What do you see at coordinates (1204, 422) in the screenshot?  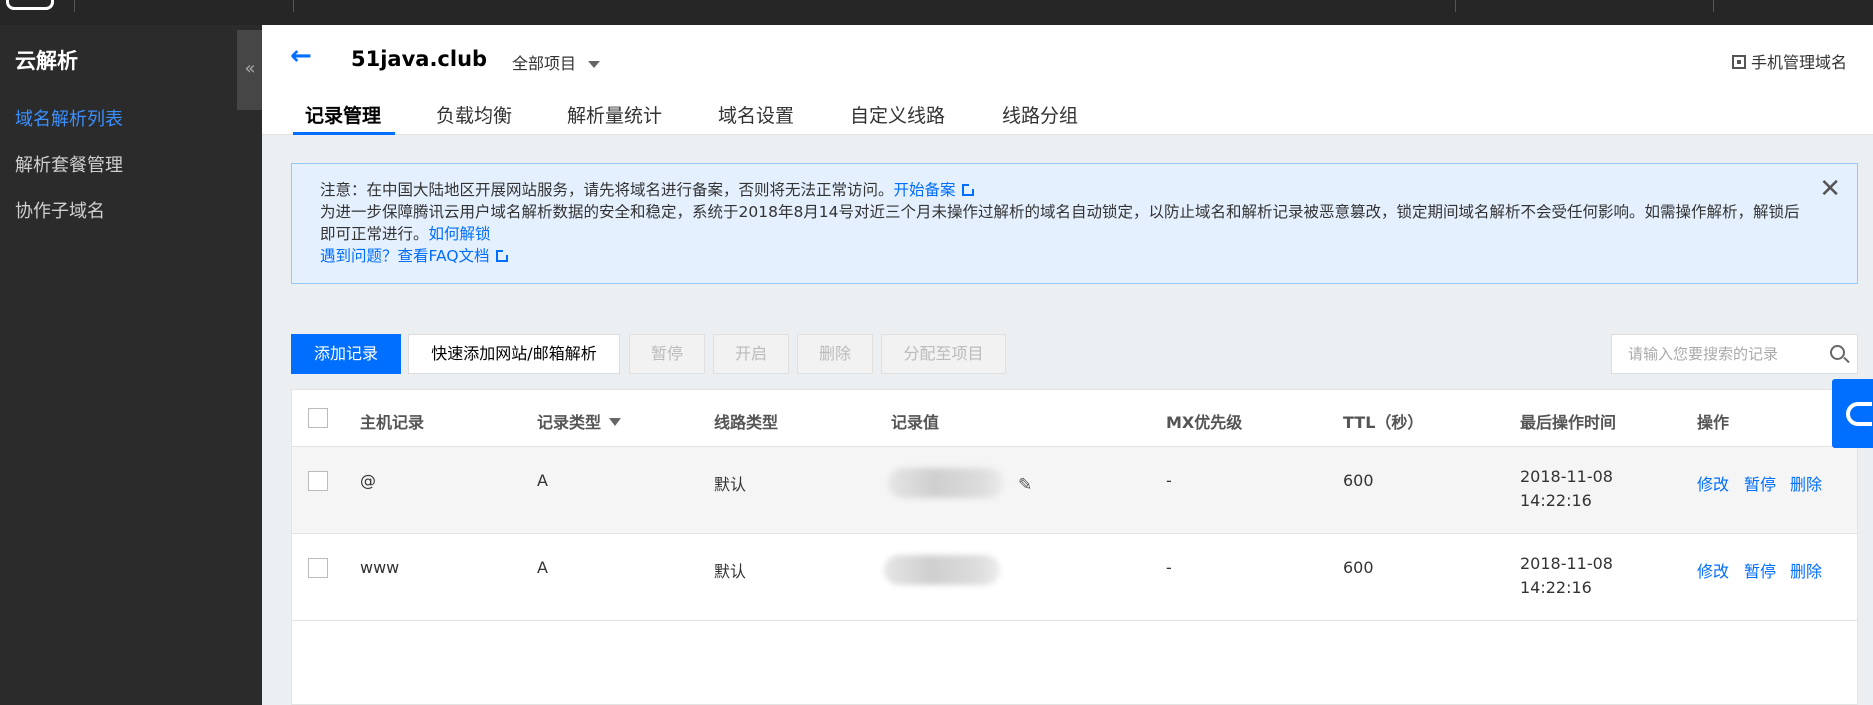 I see `column-header: MX优先级` at bounding box center [1204, 422].